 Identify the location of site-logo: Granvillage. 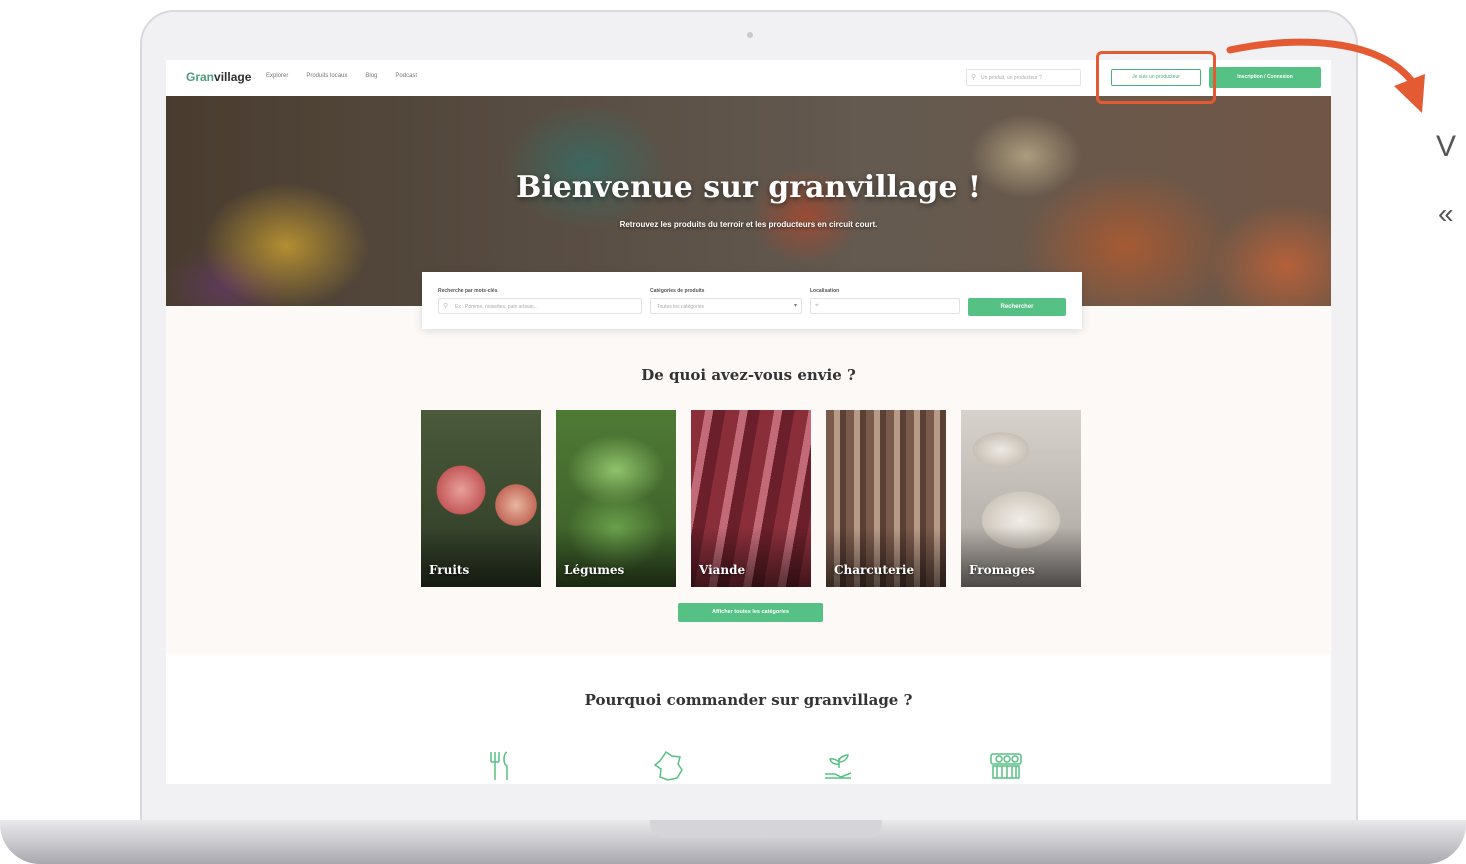
(218, 77).